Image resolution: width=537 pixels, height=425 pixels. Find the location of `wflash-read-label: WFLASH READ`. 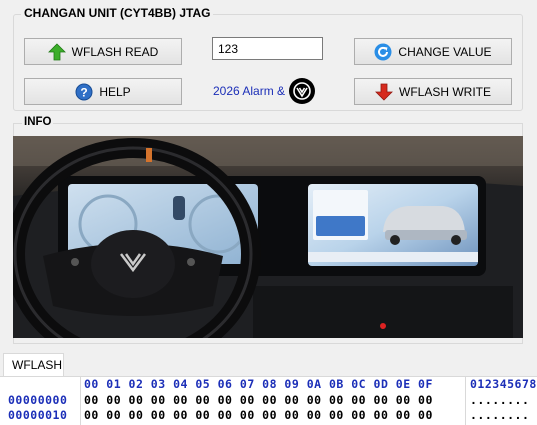

wflash-read-label: WFLASH READ is located at coordinates (115, 51).